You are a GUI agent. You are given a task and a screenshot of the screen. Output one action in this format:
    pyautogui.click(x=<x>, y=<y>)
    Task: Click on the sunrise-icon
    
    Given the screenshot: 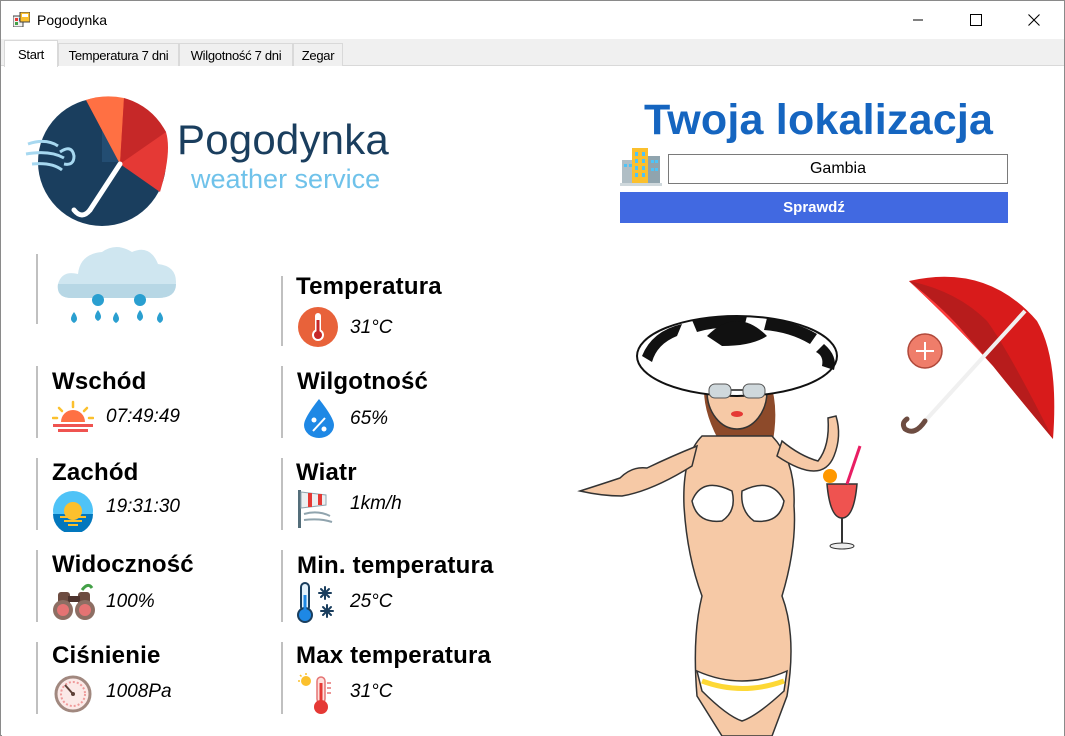 What is the action you would take?
    pyautogui.click(x=73, y=416)
    